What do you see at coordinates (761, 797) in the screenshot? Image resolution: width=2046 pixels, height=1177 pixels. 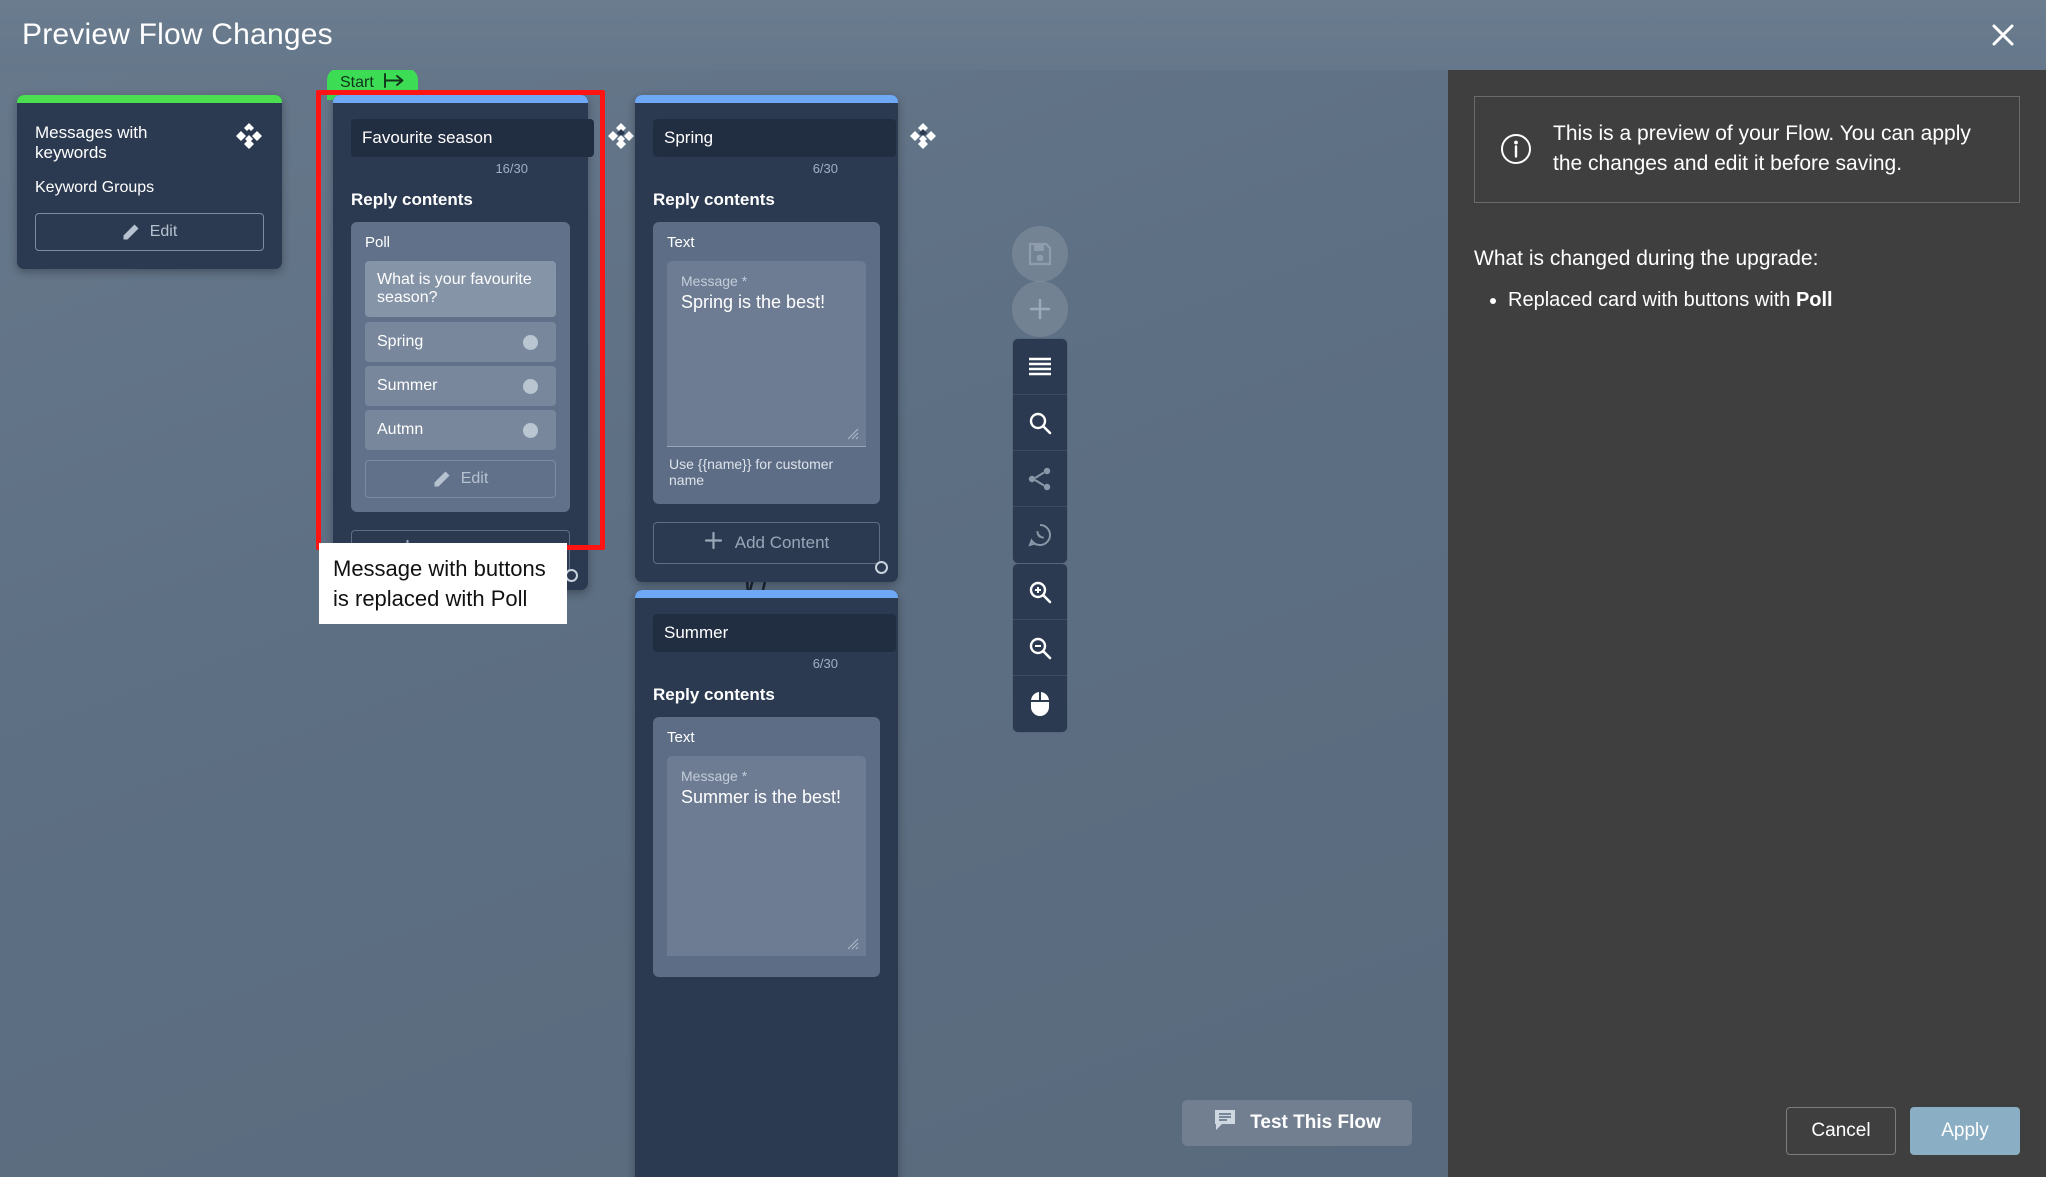 I see `message-field-value: Summer is the best!` at bounding box center [761, 797].